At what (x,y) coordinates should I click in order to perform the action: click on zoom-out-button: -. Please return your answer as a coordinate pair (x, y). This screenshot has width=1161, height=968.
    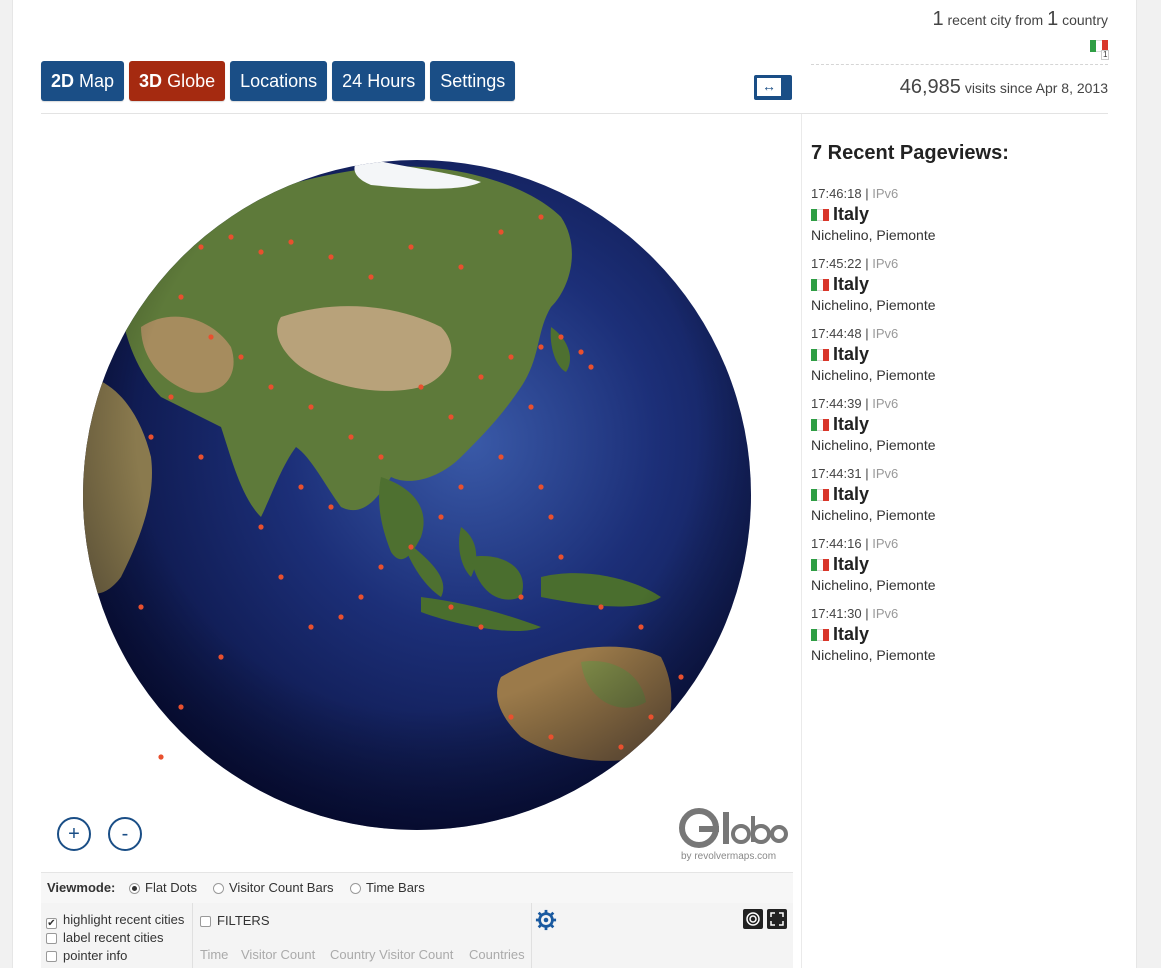
    Looking at the image, I should click on (125, 834).